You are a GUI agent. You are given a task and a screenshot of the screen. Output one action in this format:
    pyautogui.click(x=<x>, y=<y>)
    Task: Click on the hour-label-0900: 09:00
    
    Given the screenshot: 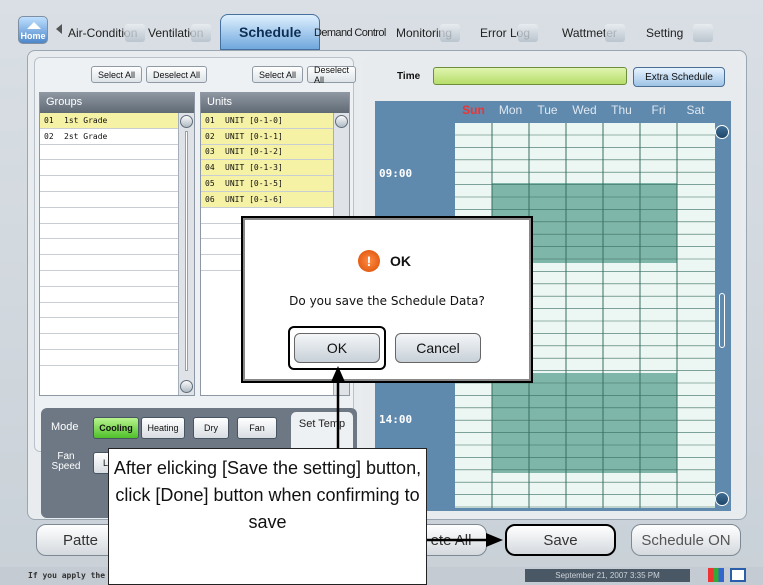 What is the action you would take?
    pyautogui.click(x=396, y=173)
    